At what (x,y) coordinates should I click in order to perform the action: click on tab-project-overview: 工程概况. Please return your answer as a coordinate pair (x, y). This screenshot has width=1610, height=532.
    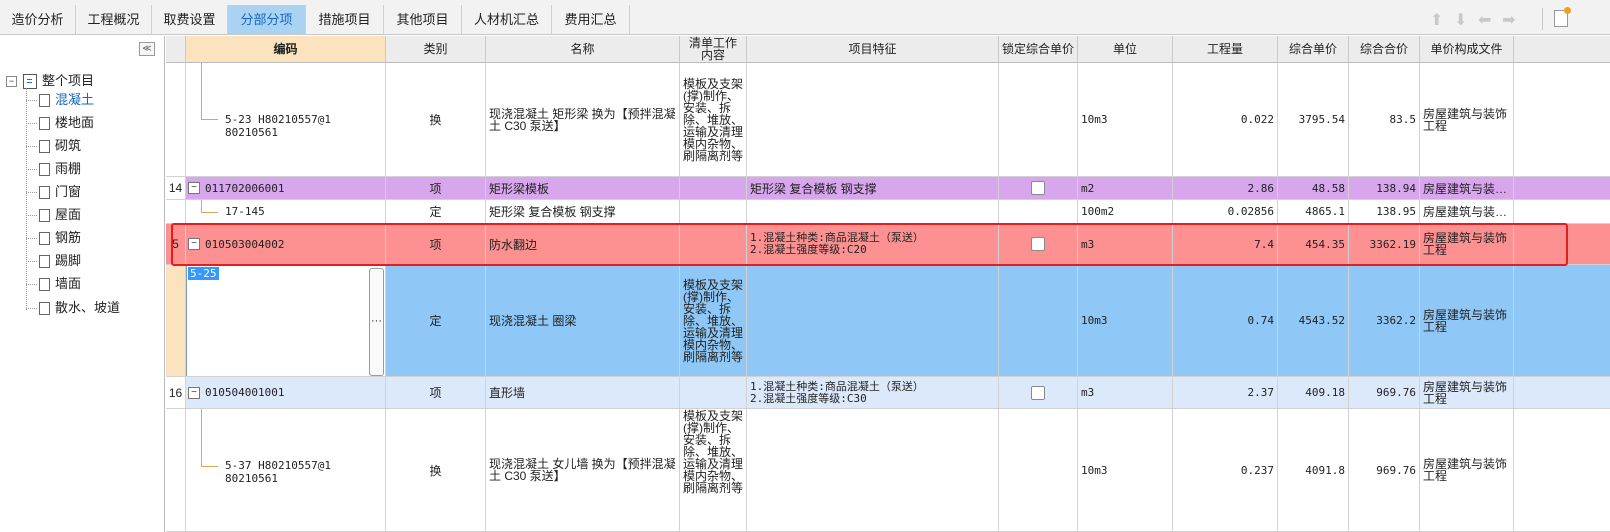
    Looking at the image, I should click on (114, 19).